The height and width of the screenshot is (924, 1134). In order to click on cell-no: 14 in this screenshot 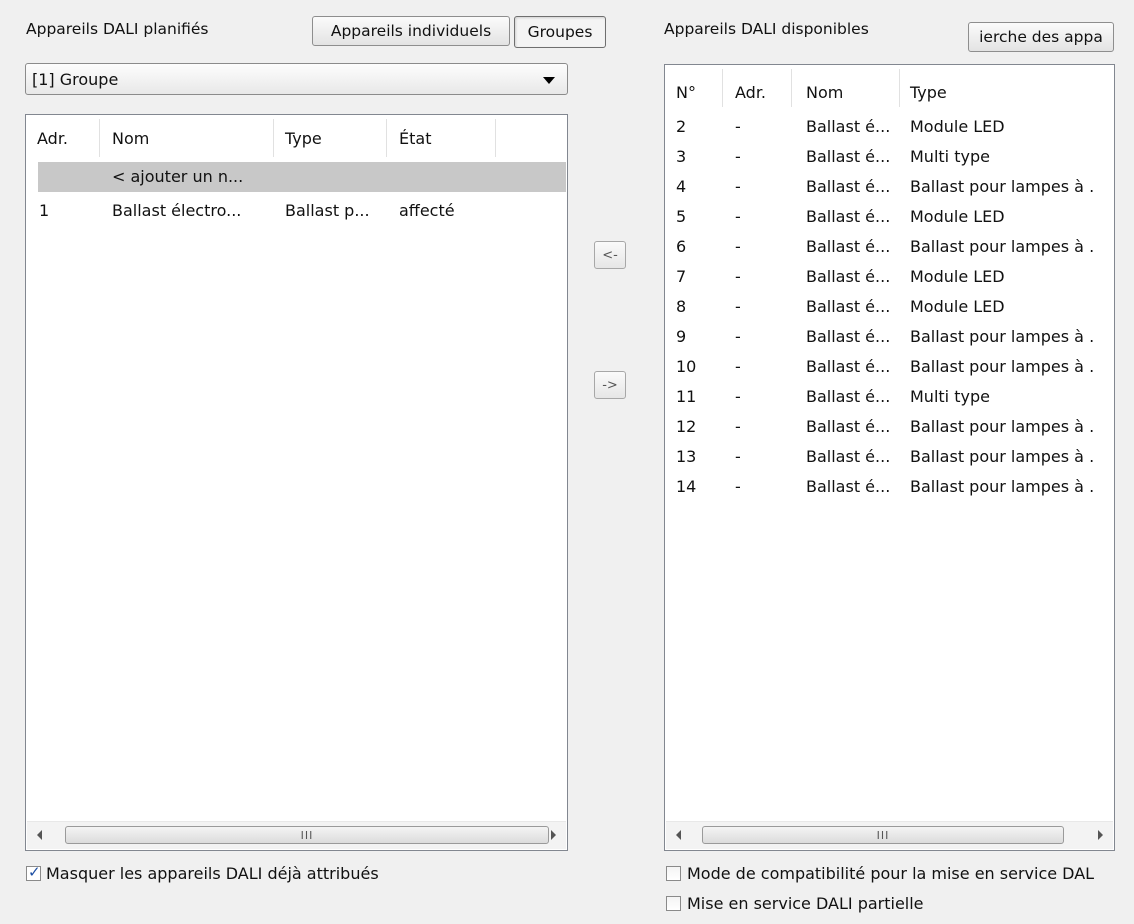, I will do `click(686, 486)`.